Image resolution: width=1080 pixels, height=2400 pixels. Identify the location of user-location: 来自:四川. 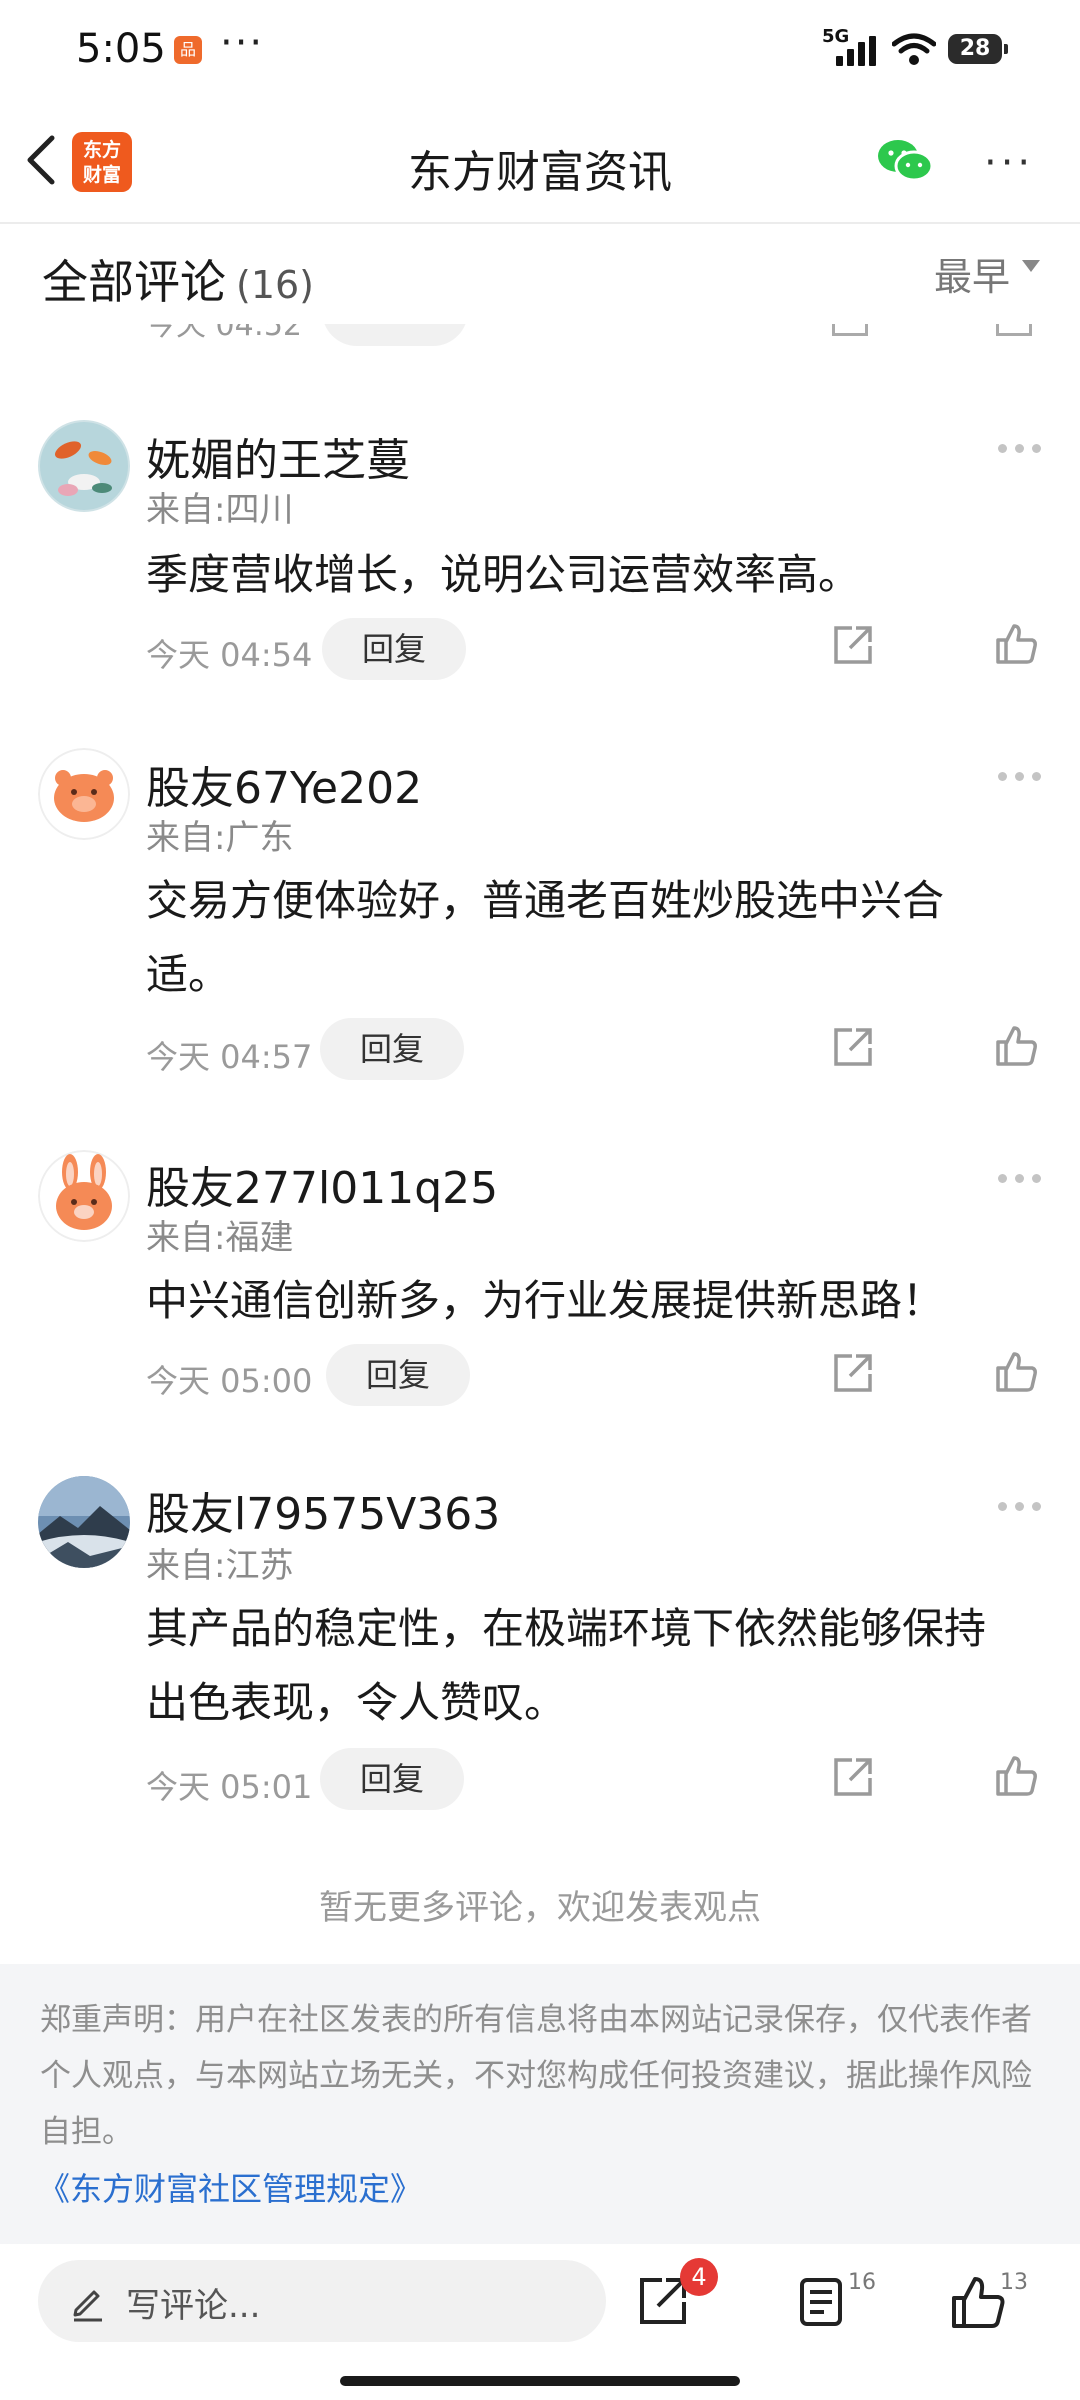
(220, 510).